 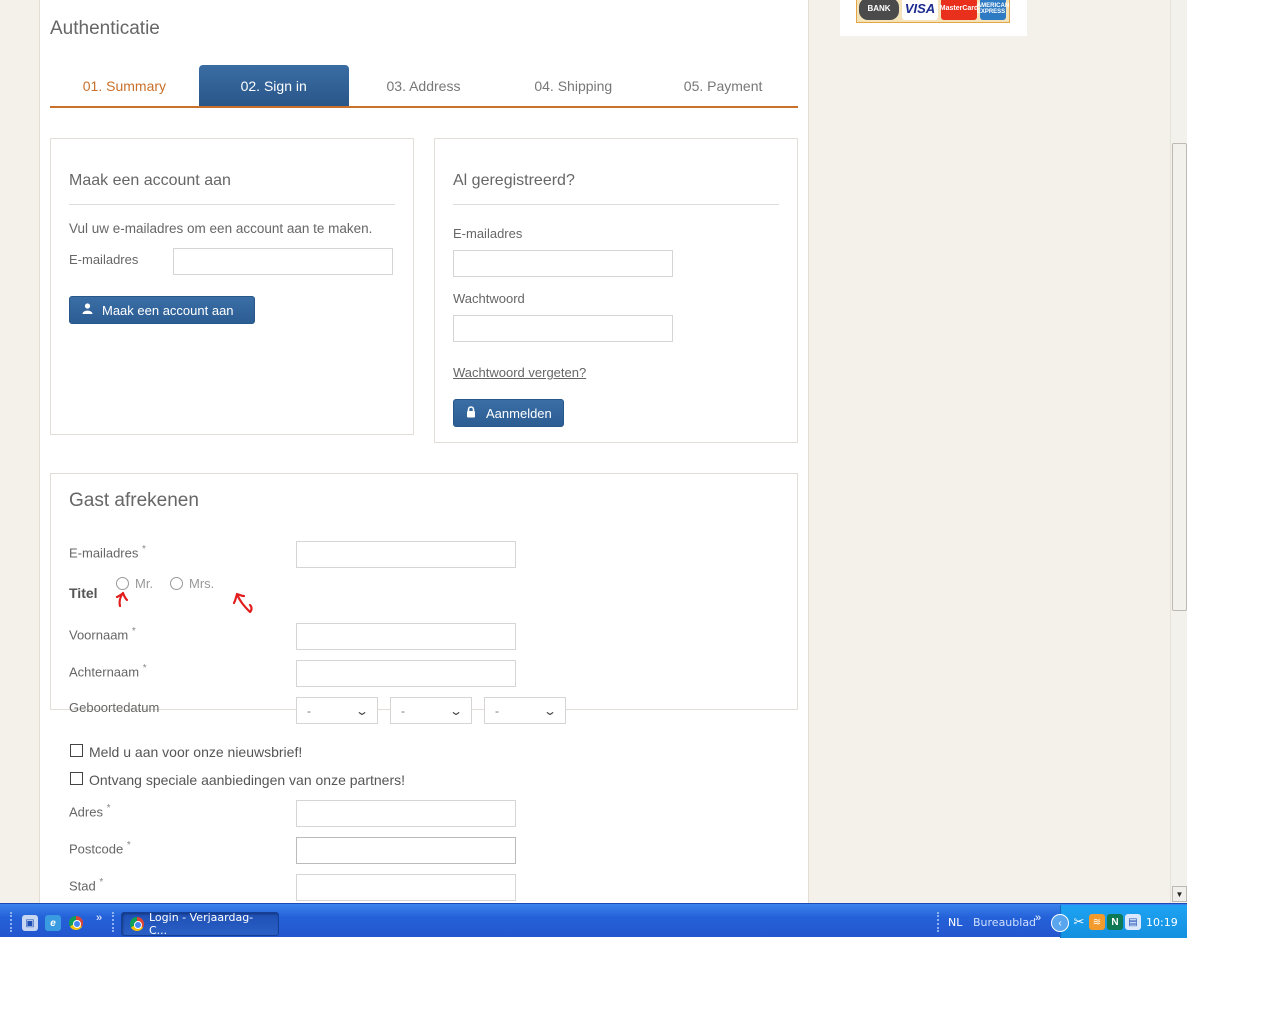 What do you see at coordinates (723, 85) in the screenshot?
I see `step-payment: 05. Payment` at bounding box center [723, 85].